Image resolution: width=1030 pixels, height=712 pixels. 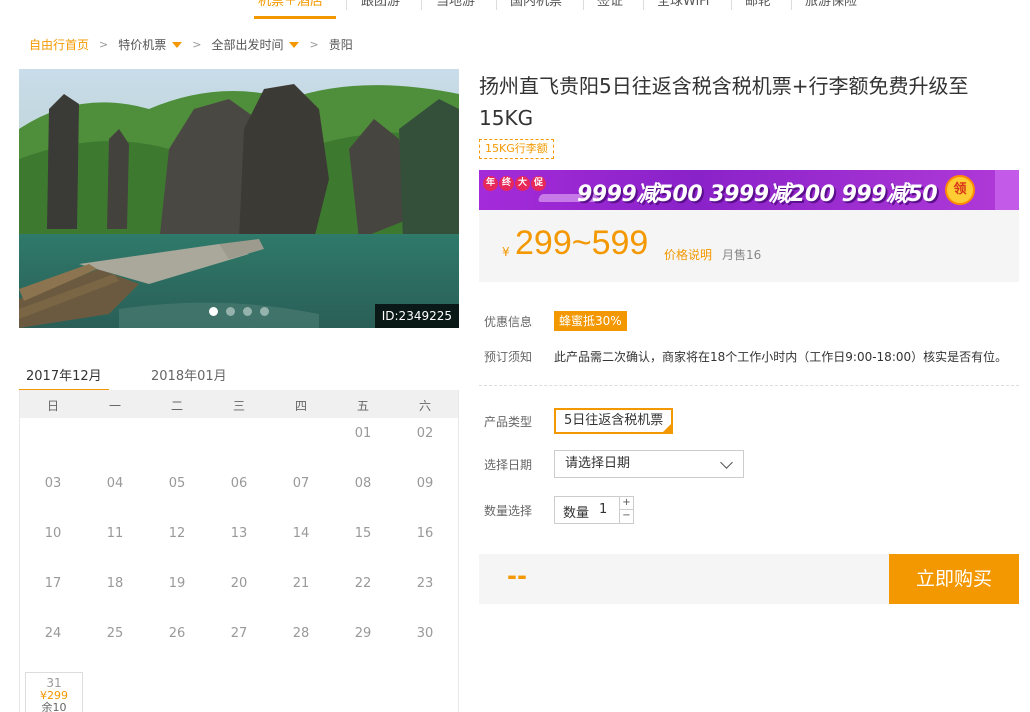 I want to click on calendar-weekday-header: 日 一 二 三 四 五 六, so click(x=239, y=404).